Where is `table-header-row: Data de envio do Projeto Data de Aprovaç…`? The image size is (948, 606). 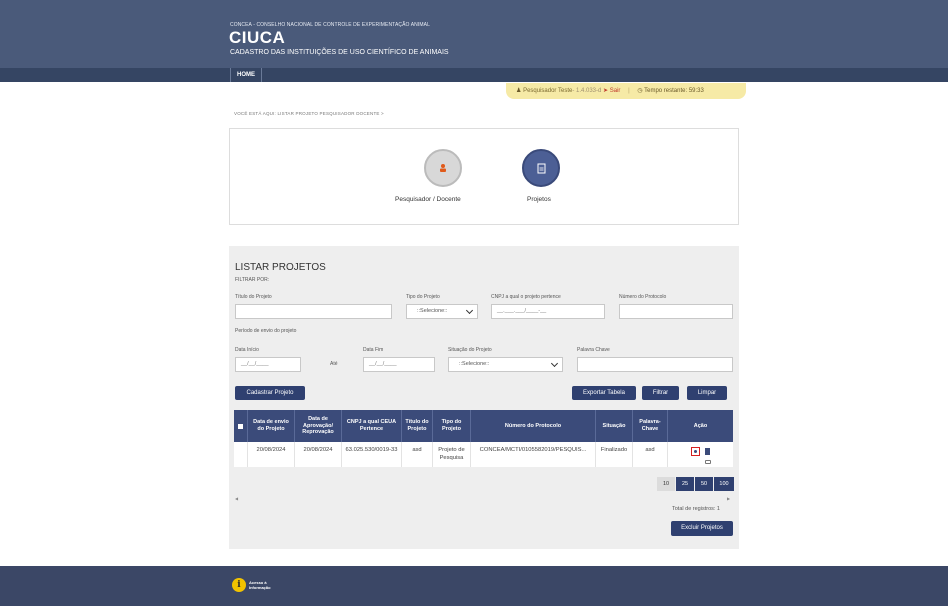
table-header-row: Data de envio do Projeto Data de Aprovaç… is located at coordinates (483, 426).